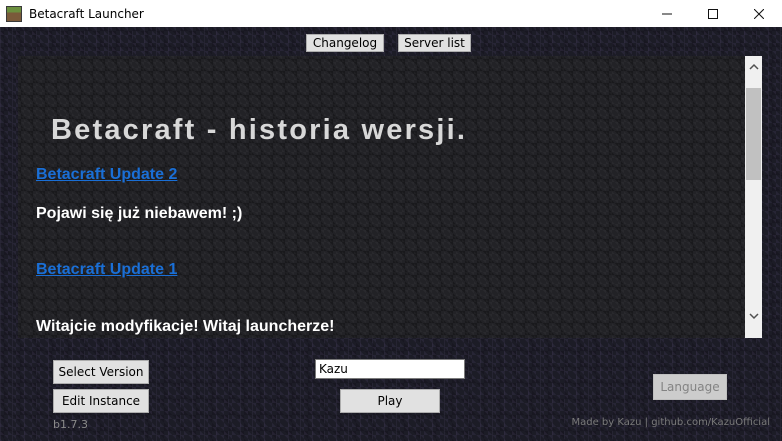 This screenshot has width=782, height=441. Describe the element at coordinates (101, 372) in the screenshot. I see `select-version-button: Select Version` at that location.